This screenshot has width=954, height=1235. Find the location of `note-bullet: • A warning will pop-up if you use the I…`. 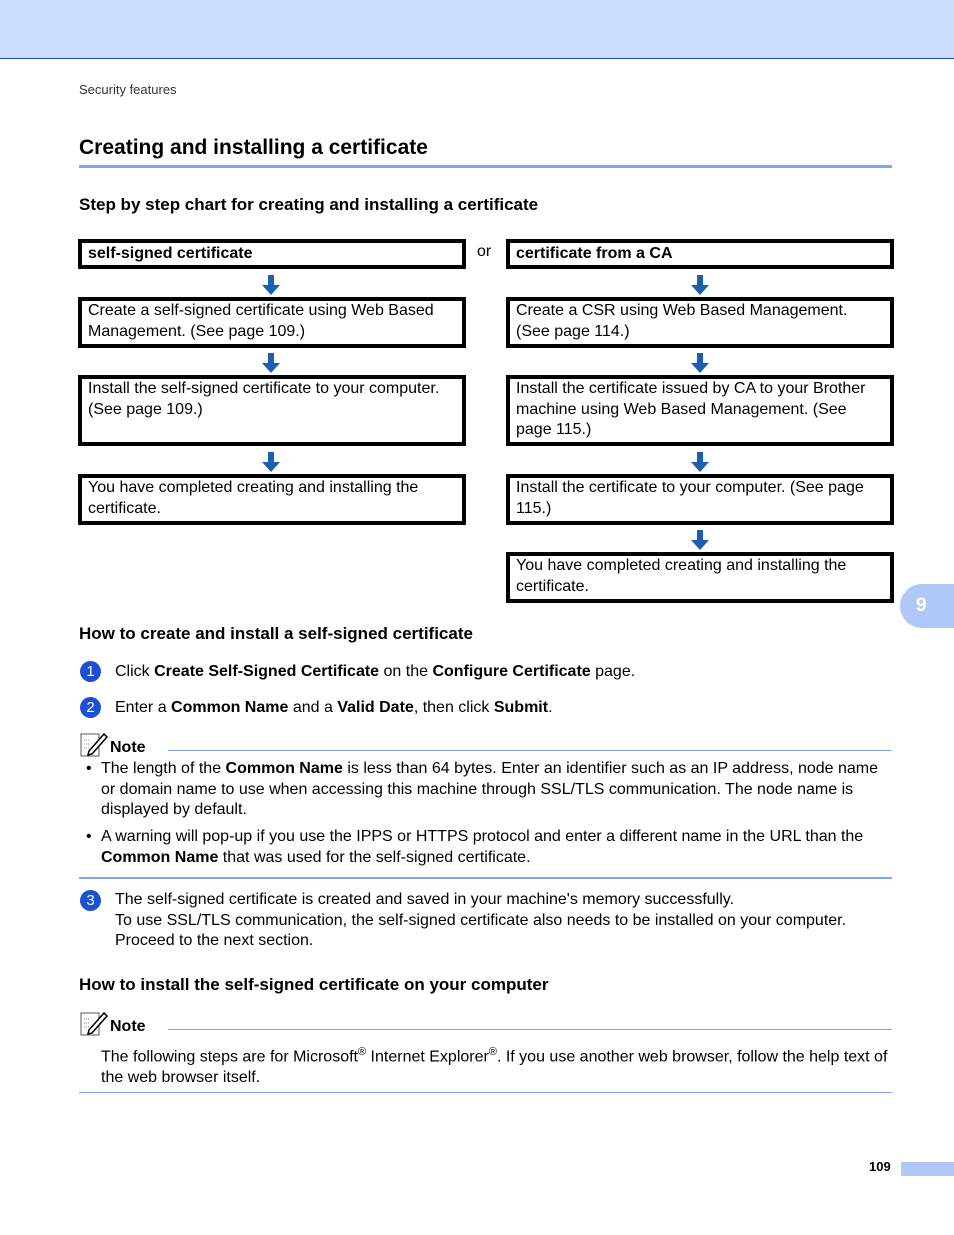

note-bullet: • A warning will pop-up if you use the I… is located at coordinates (475, 847).